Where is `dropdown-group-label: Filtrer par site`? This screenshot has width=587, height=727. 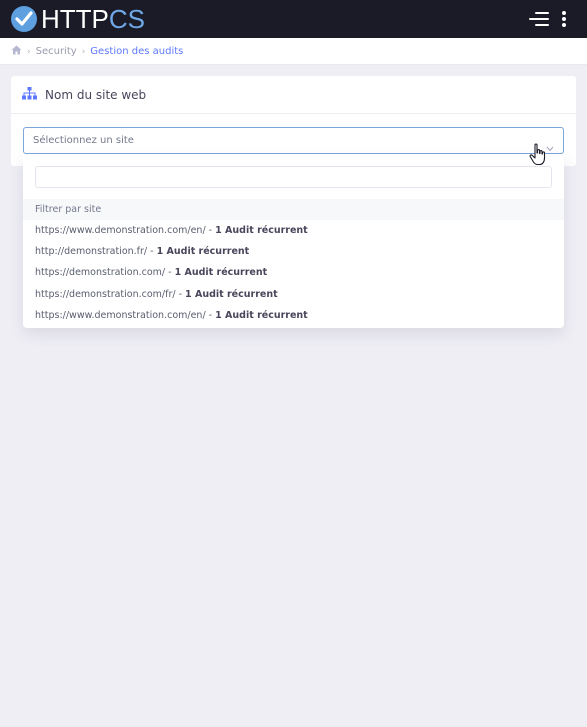
dropdown-group-label: Filtrer par site is located at coordinates (293, 209).